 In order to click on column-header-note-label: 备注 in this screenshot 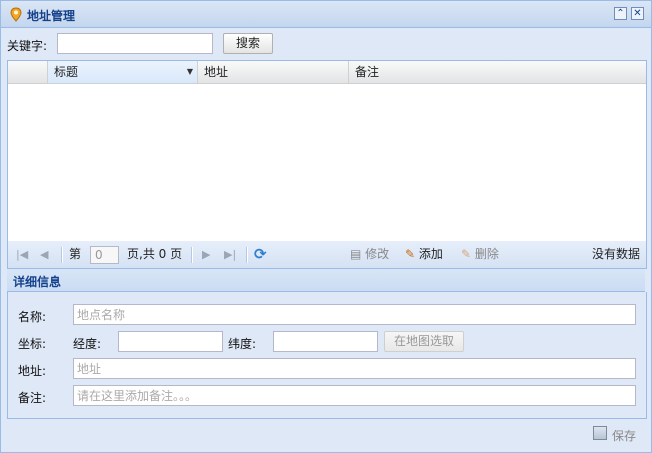, I will do `click(367, 72)`.